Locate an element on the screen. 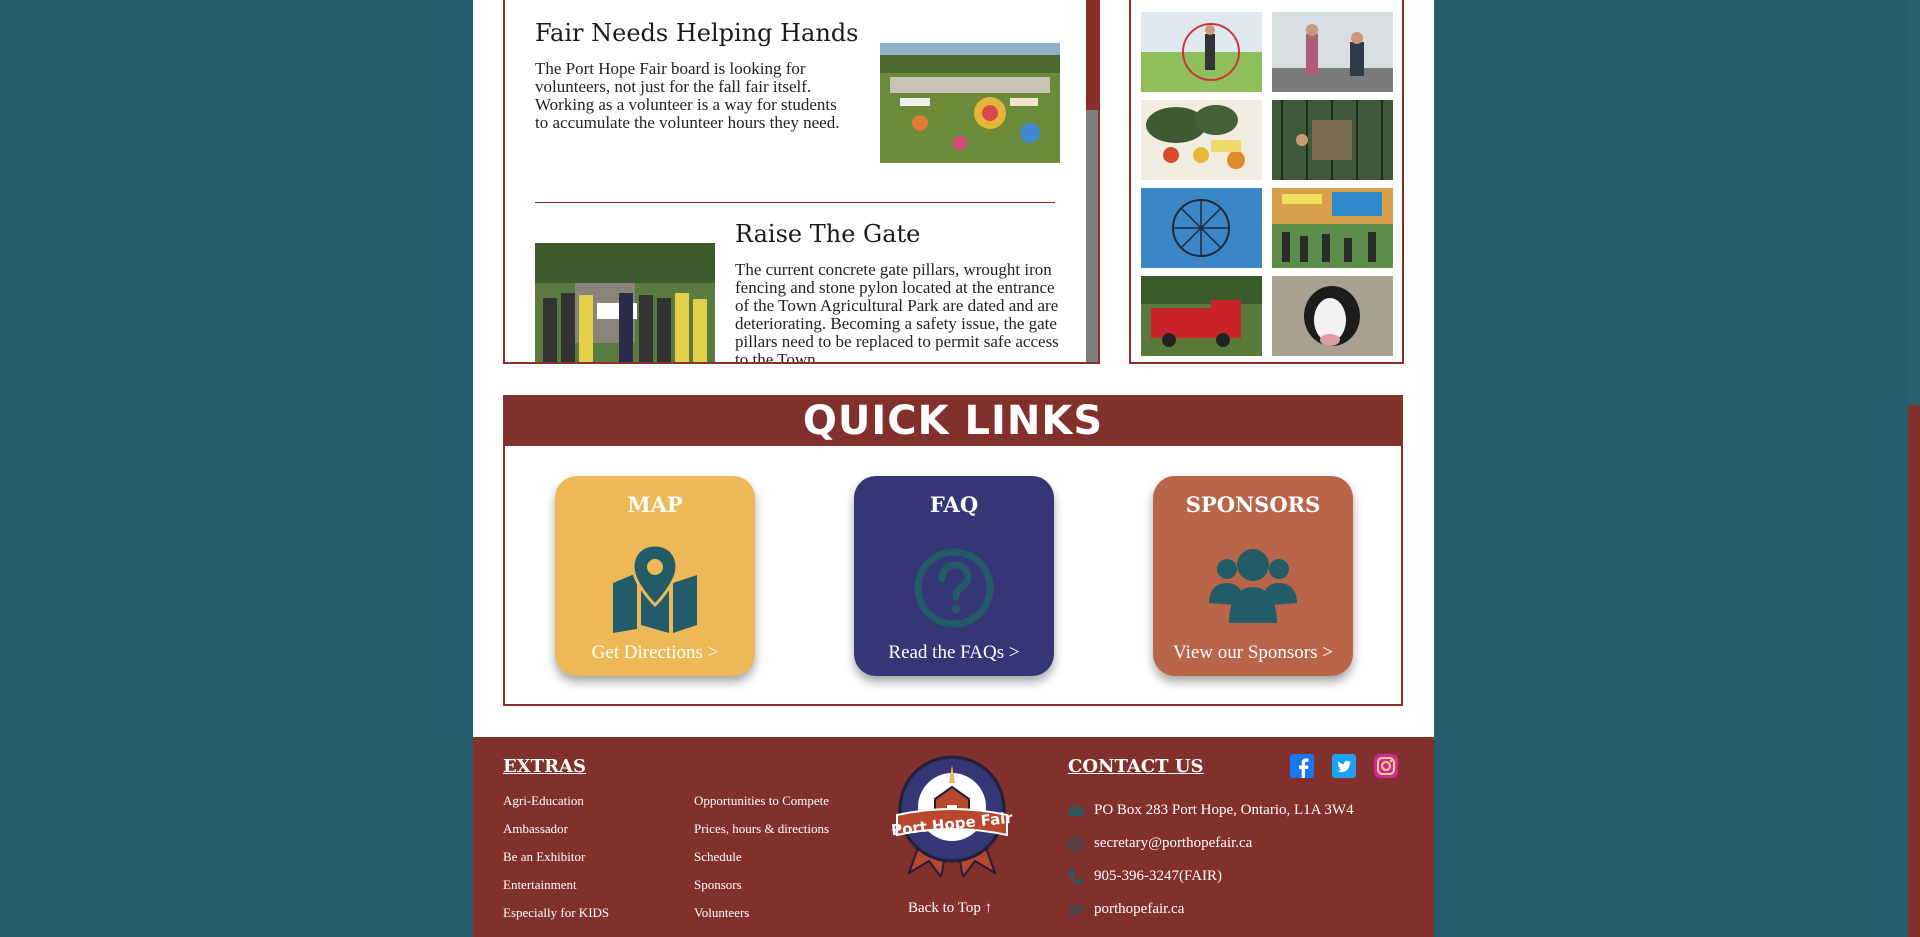 The image size is (1920, 937). article-title: Raise The Gate is located at coordinates (827, 234).